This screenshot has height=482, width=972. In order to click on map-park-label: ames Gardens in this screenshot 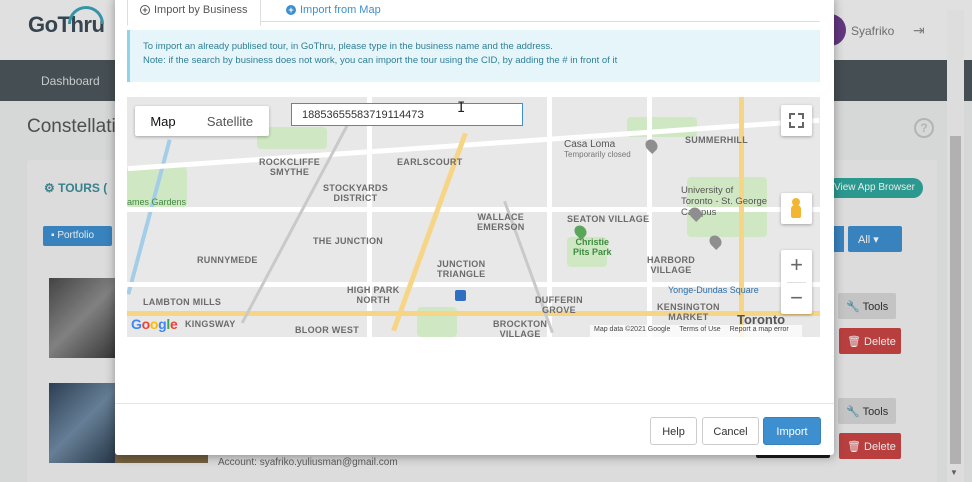, I will do `click(157, 202)`.